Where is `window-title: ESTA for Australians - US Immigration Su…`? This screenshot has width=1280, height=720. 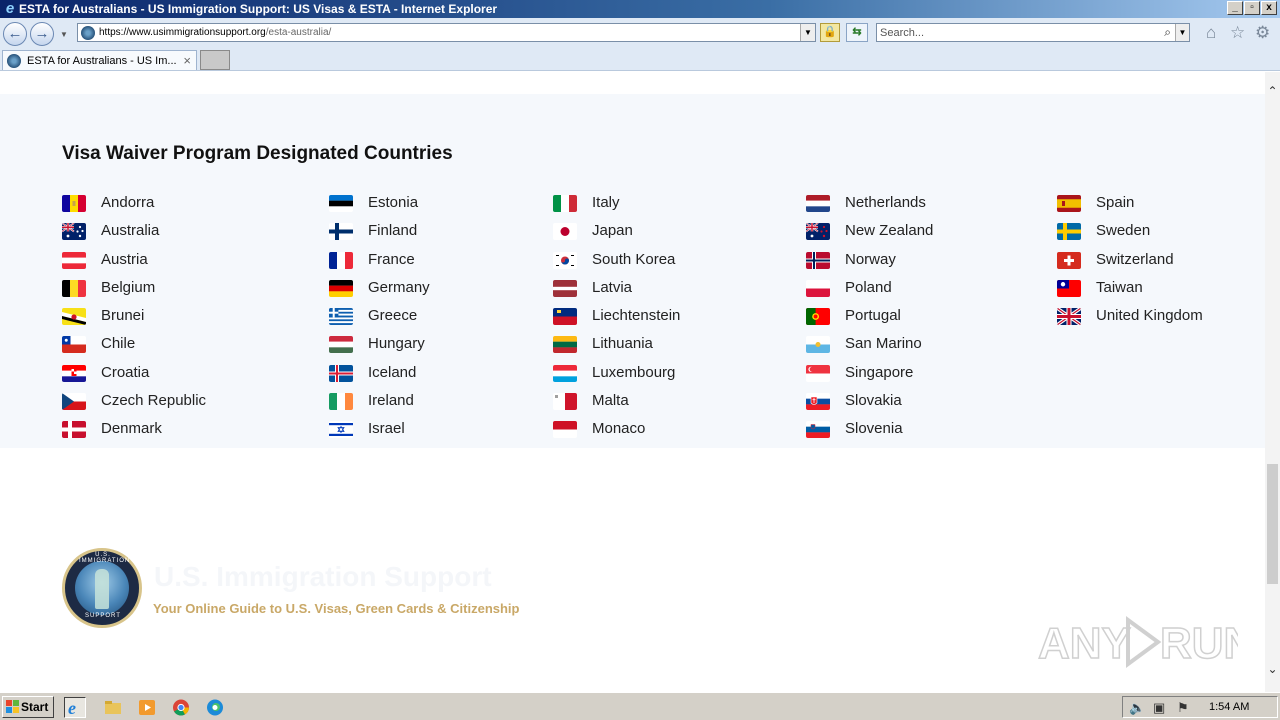
window-title: ESTA for Australians - US Immigration Su… is located at coordinates (258, 9).